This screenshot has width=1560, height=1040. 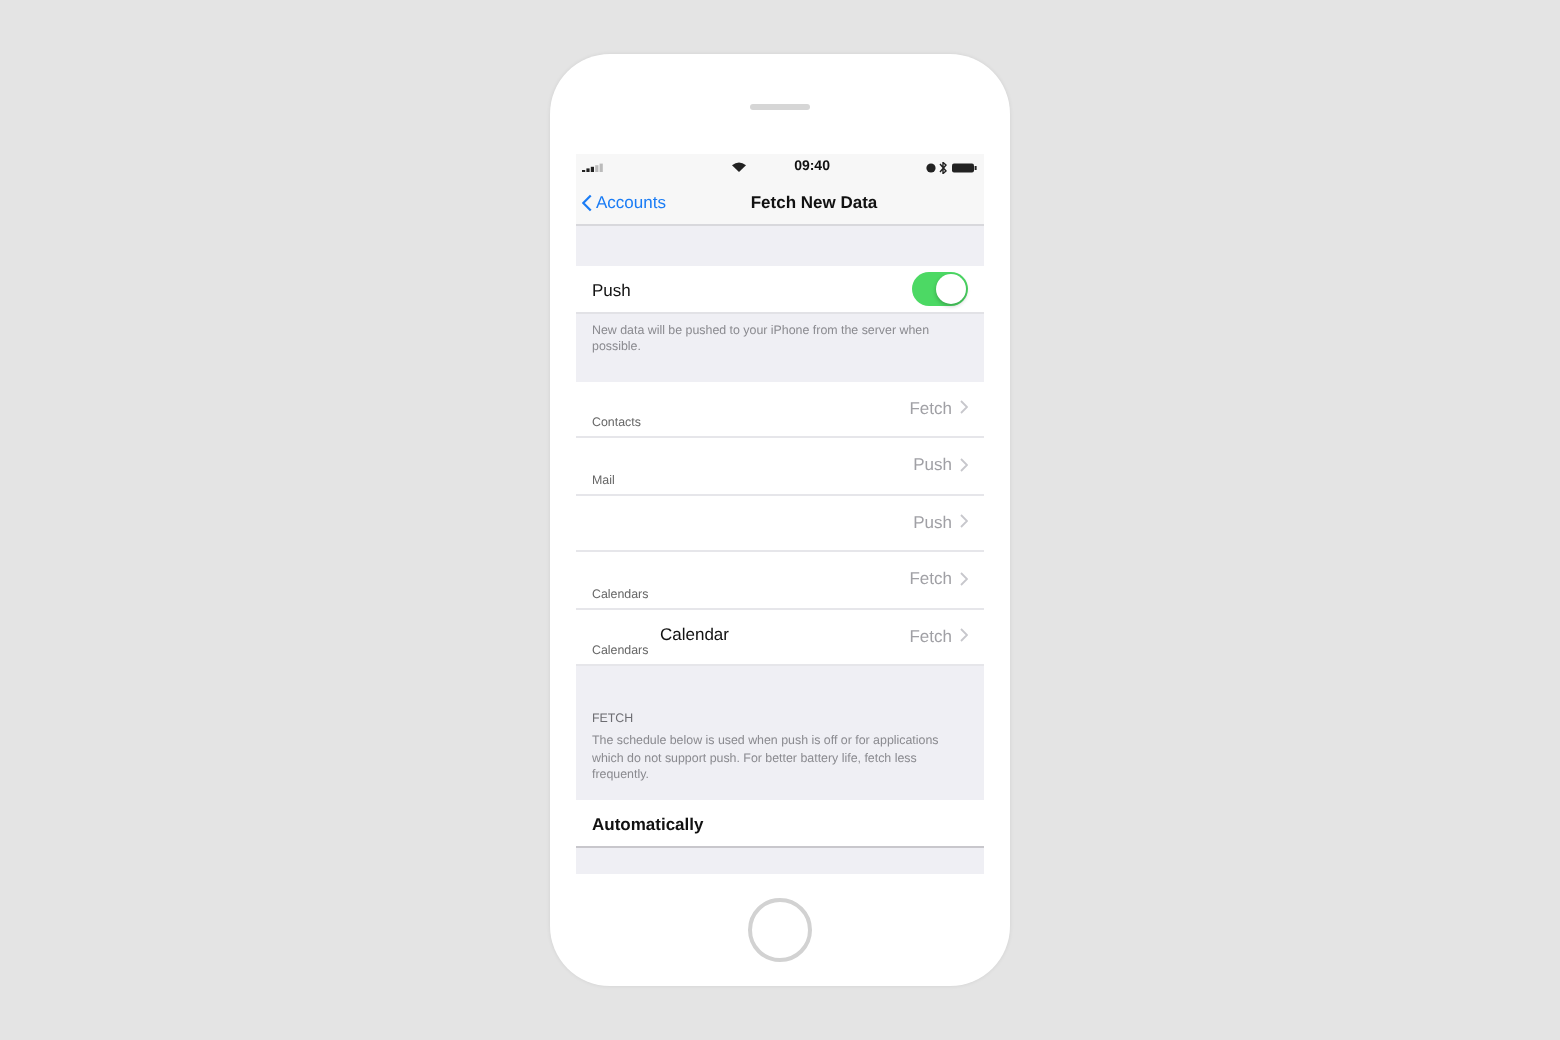 I want to click on home-button, so click(x=780, y=930).